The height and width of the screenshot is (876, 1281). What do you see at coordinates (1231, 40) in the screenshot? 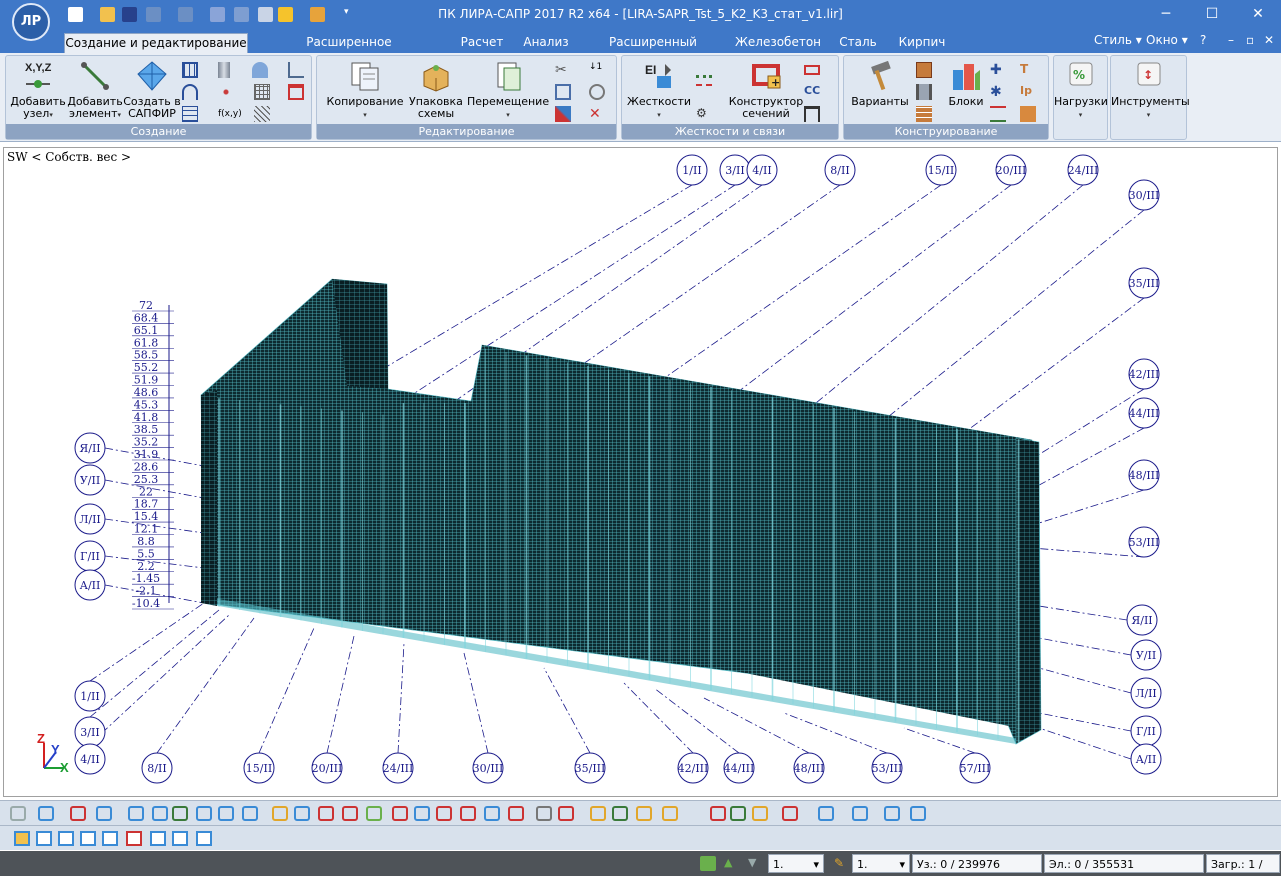
I see `doc-minimize-icon: –` at bounding box center [1231, 40].